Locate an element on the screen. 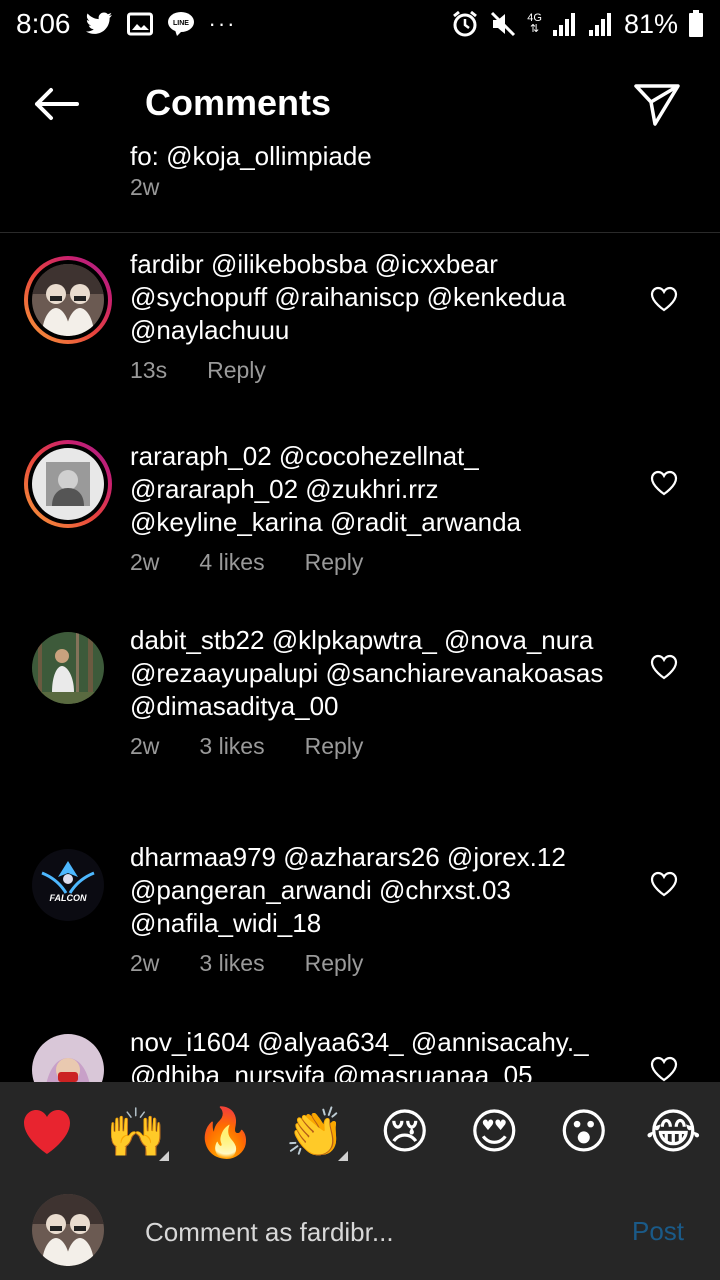  comment-username: rararaph_02 is located at coordinates (201, 456).